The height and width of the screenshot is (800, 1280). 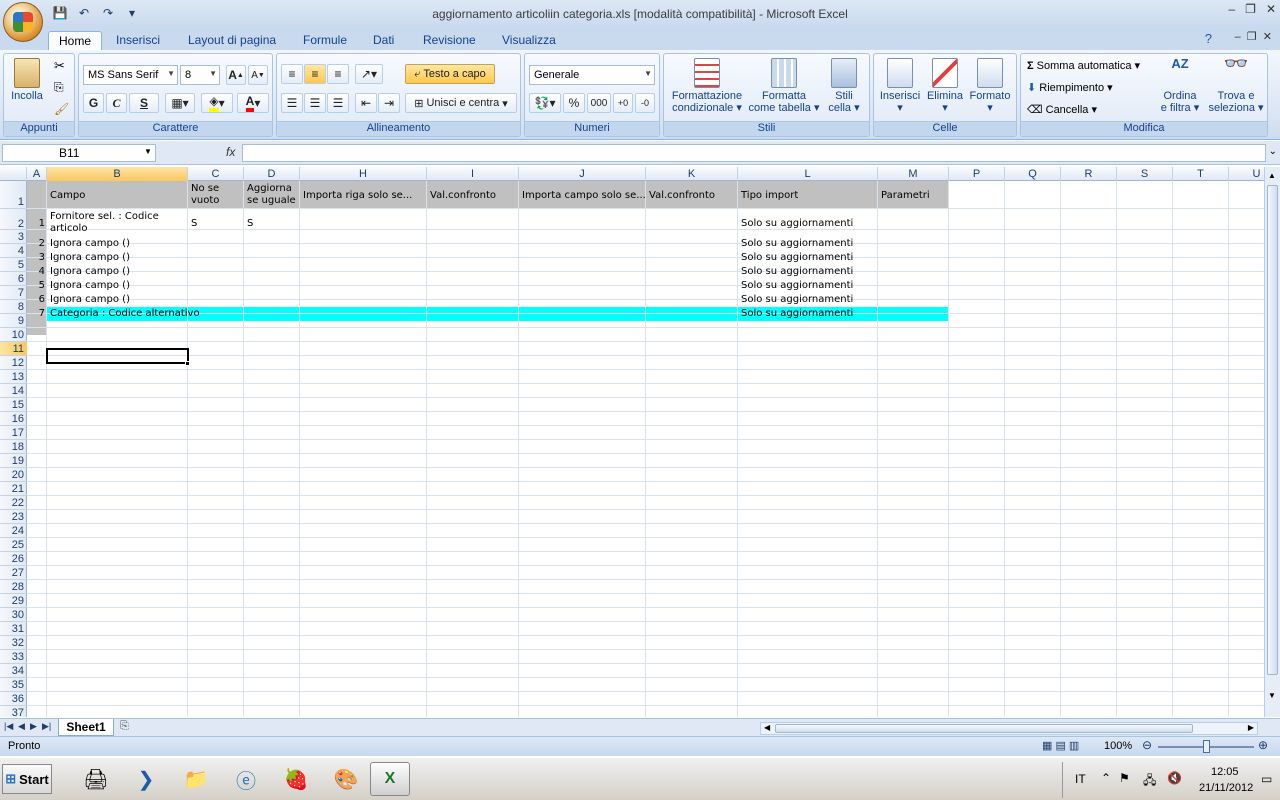 What do you see at coordinates (216, 174) in the screenshot?
I see `column-header-c: C` at bounding box center [216, 174].